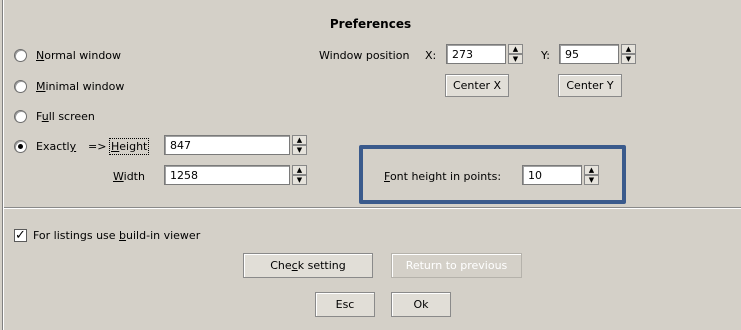 This screenshot has height=330, width=741. I want to click on height-spinner: ▲ ▼, so click(299, 145).